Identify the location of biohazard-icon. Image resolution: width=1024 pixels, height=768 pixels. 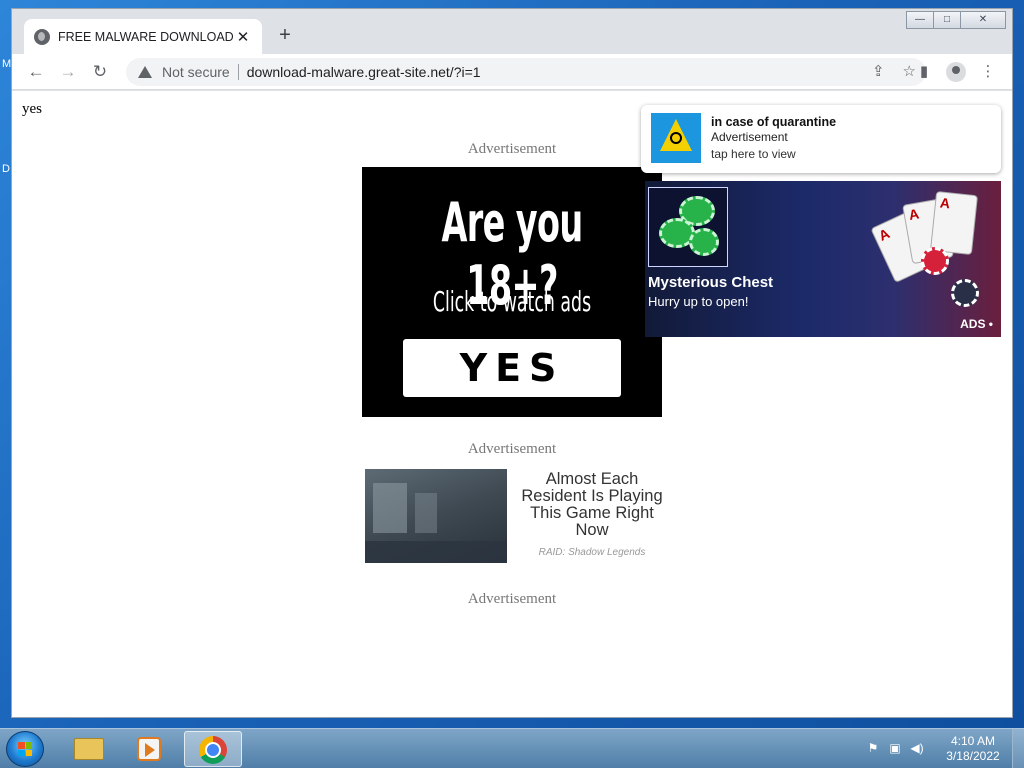
(676, 138).